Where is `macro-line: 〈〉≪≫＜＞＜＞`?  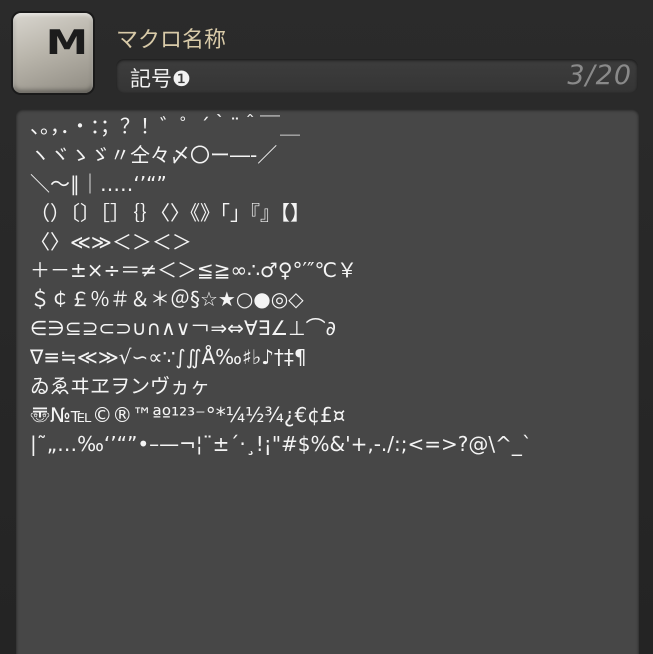
macro-line: 〈〉≪≫＜＞＜＞ is located at coordinates (111, 241).